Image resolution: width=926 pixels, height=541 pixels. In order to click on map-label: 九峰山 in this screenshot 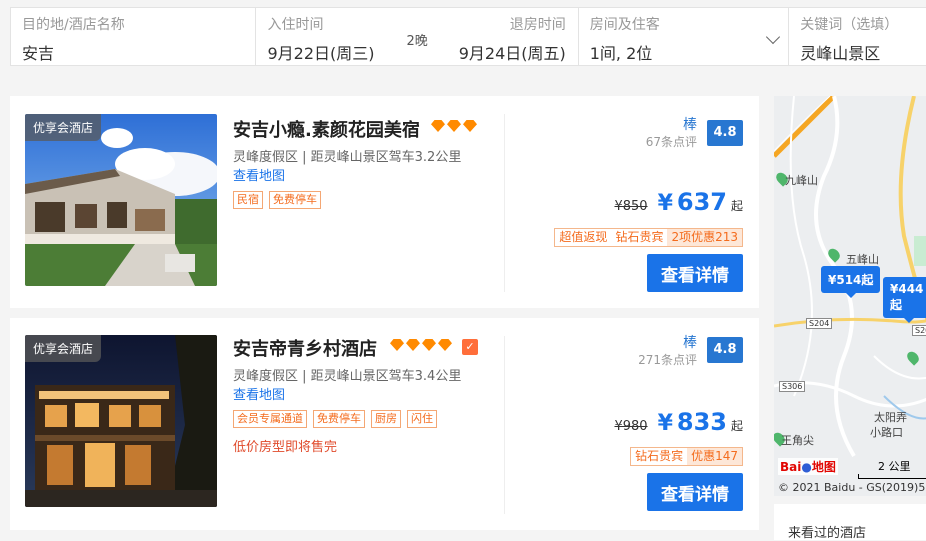, I will do `click(801, 180)`.